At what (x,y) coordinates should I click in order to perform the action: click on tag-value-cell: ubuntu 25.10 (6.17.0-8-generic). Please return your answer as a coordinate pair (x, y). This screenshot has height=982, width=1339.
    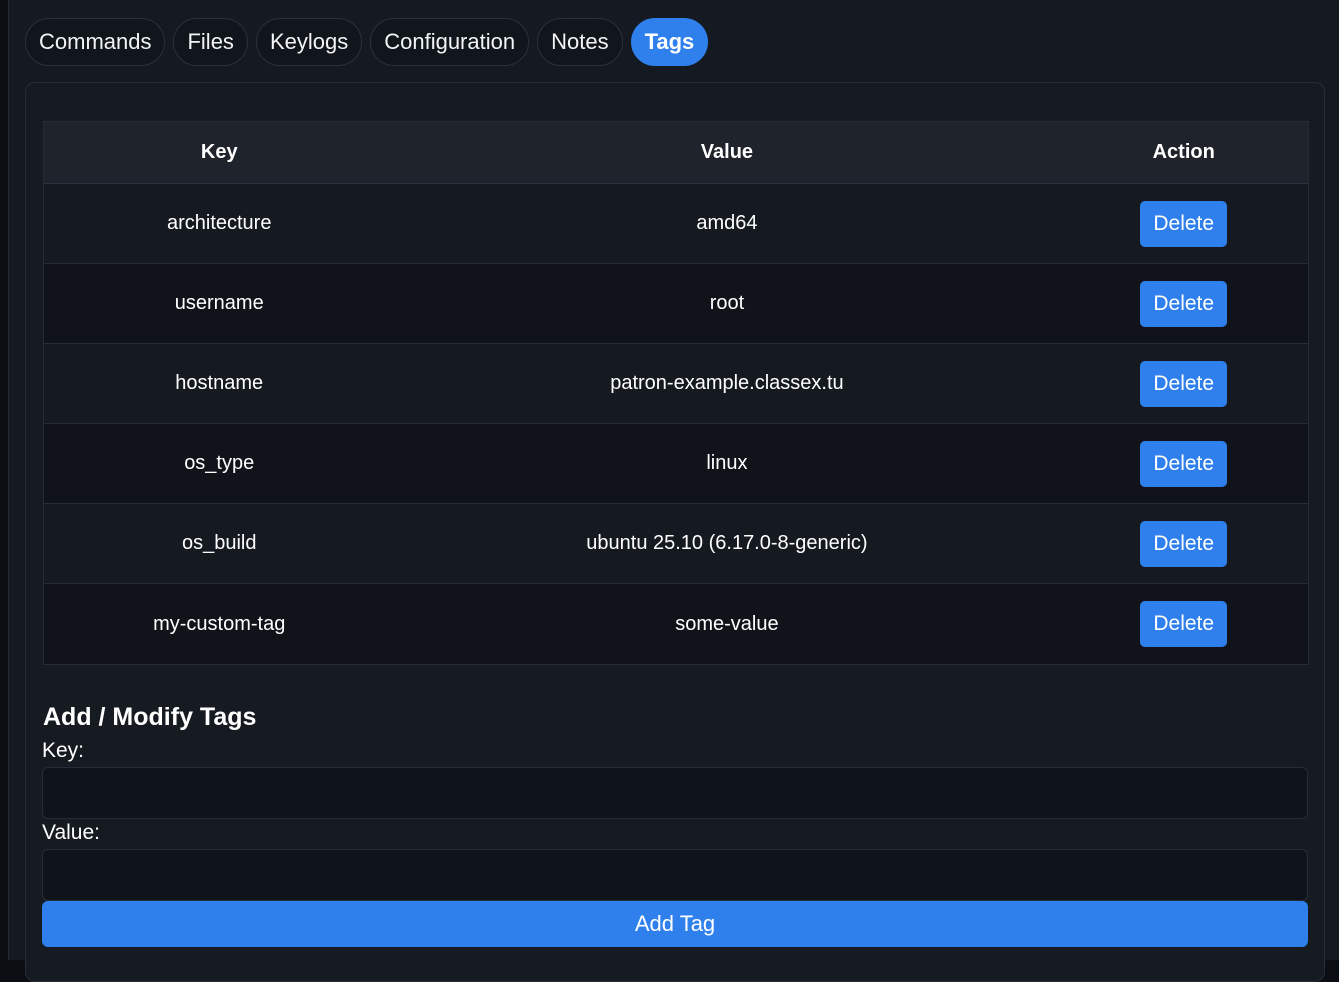
    Looking at the image, I should click on (727, 543).